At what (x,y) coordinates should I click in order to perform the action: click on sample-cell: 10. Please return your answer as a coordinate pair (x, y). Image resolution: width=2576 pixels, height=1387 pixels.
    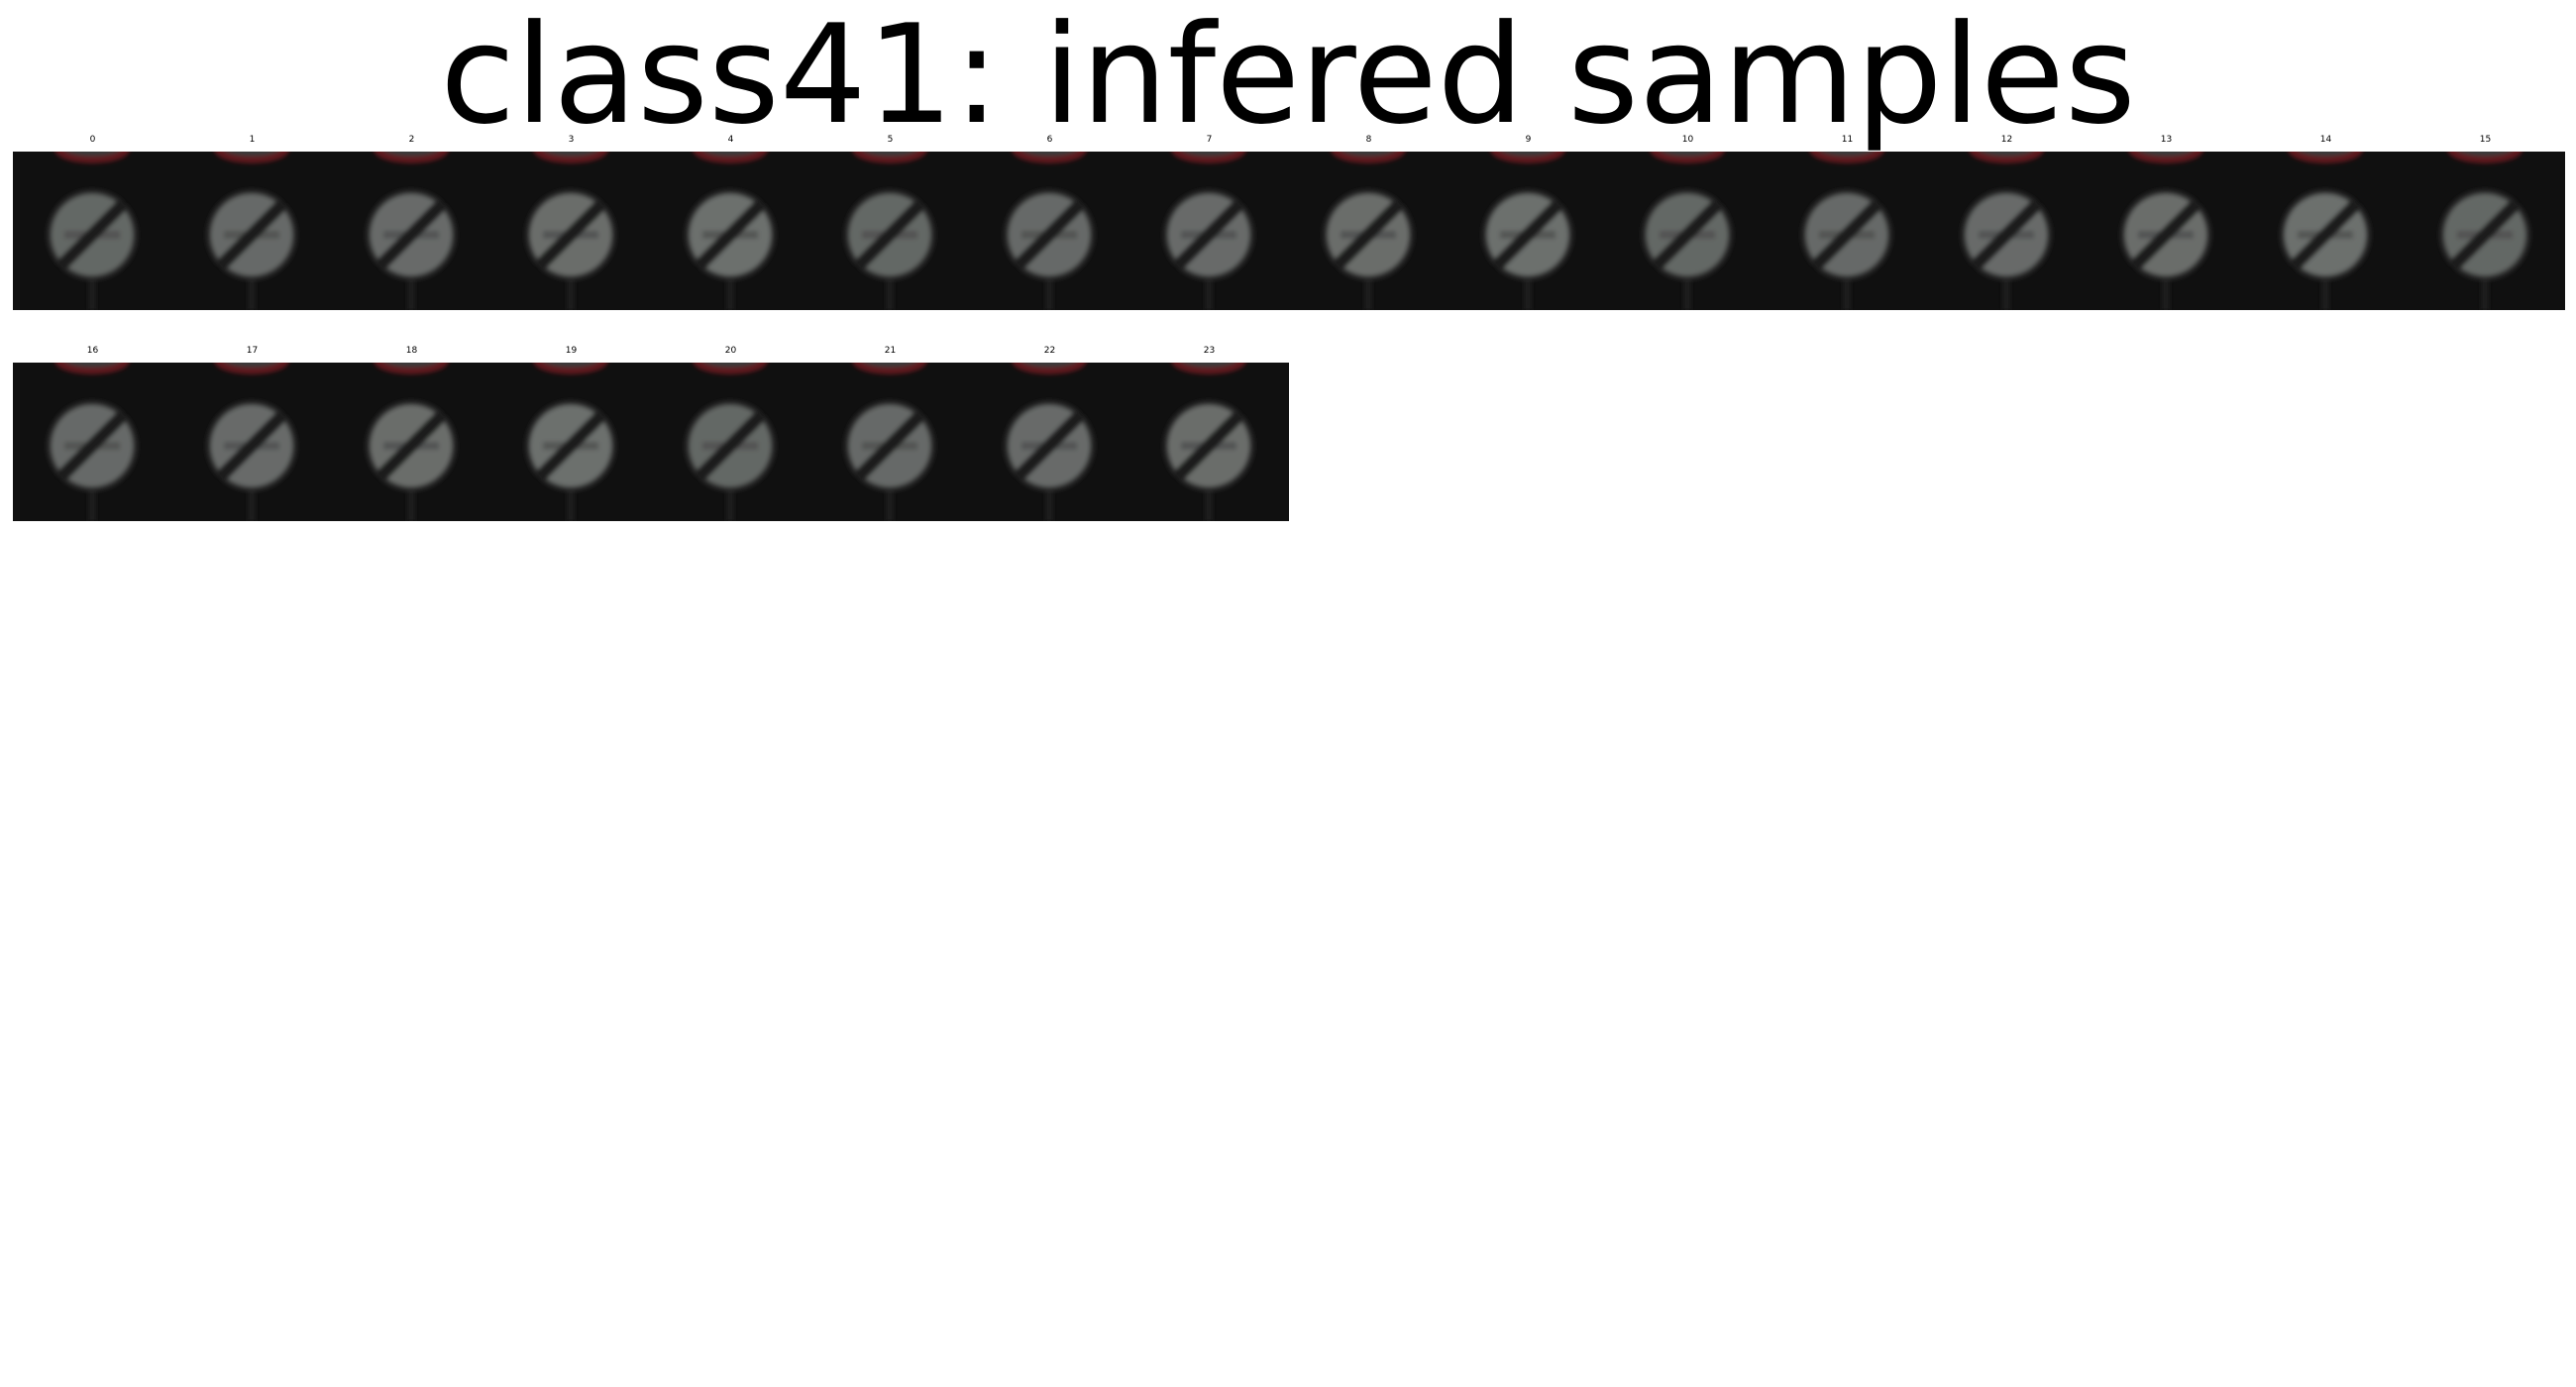
    Looking at the image, I should click on (1688, 225).